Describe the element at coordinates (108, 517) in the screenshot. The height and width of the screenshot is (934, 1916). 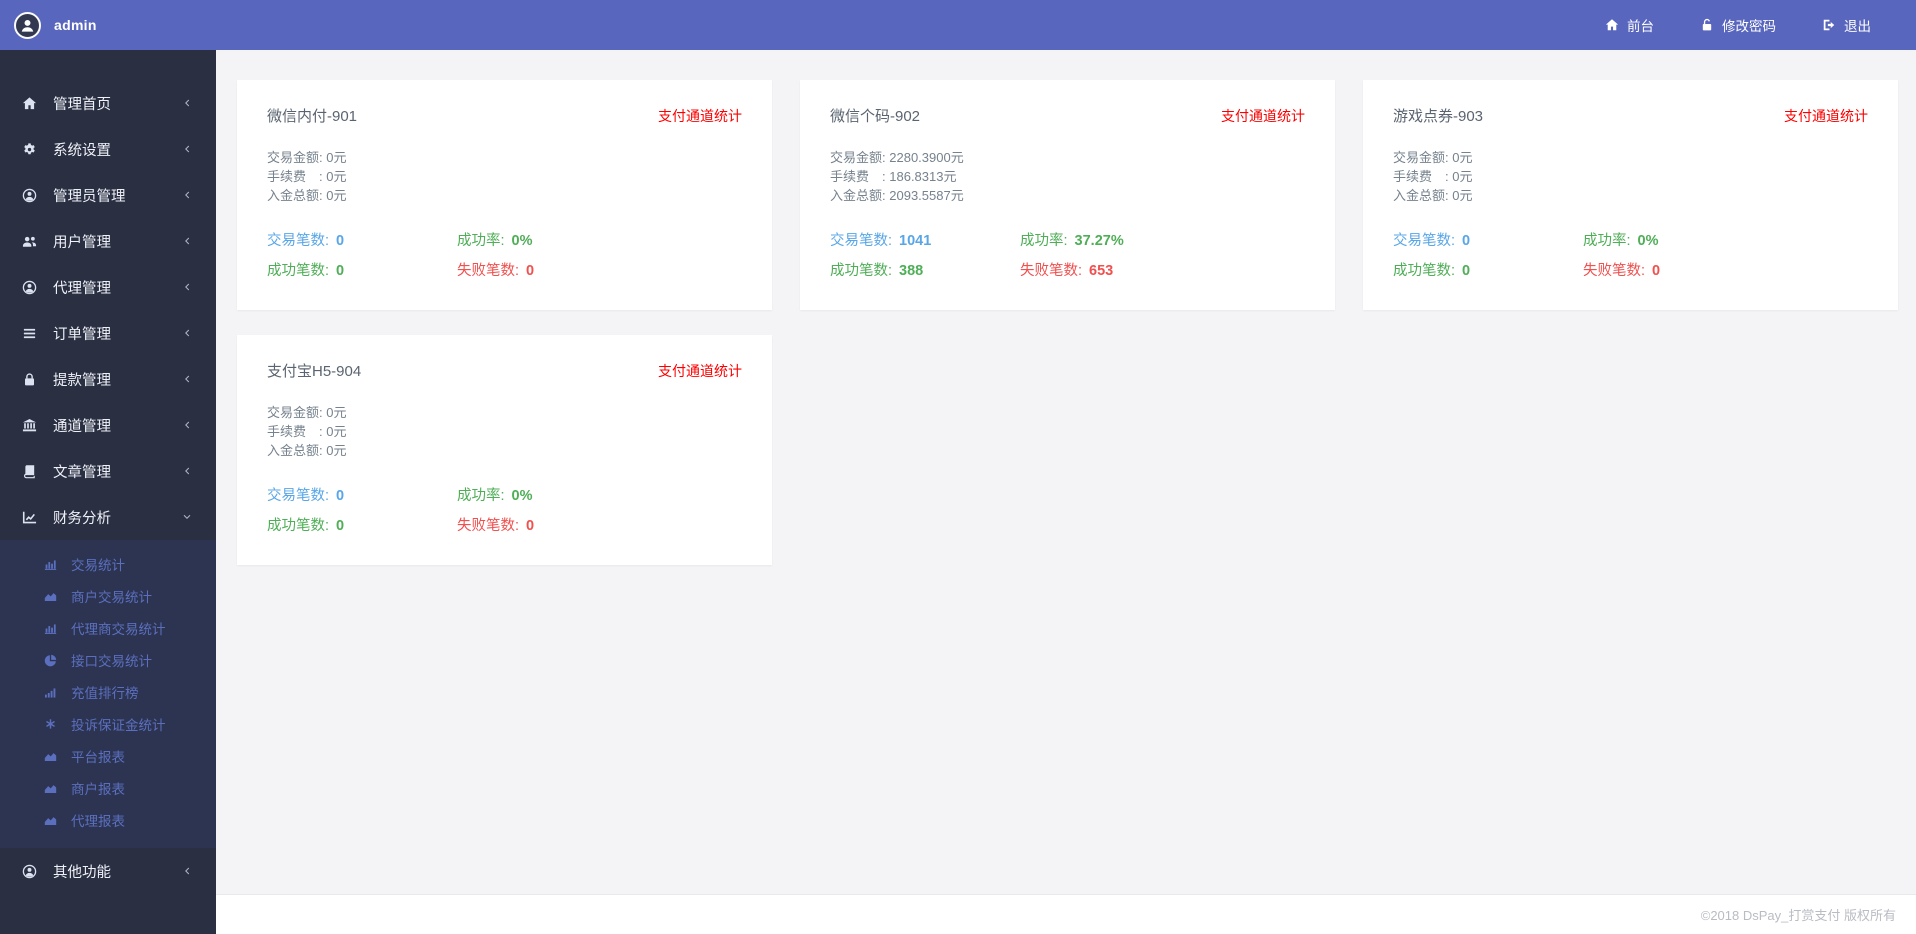
I see `sidebar-item-financial-analysis: 财务分析` at that location.